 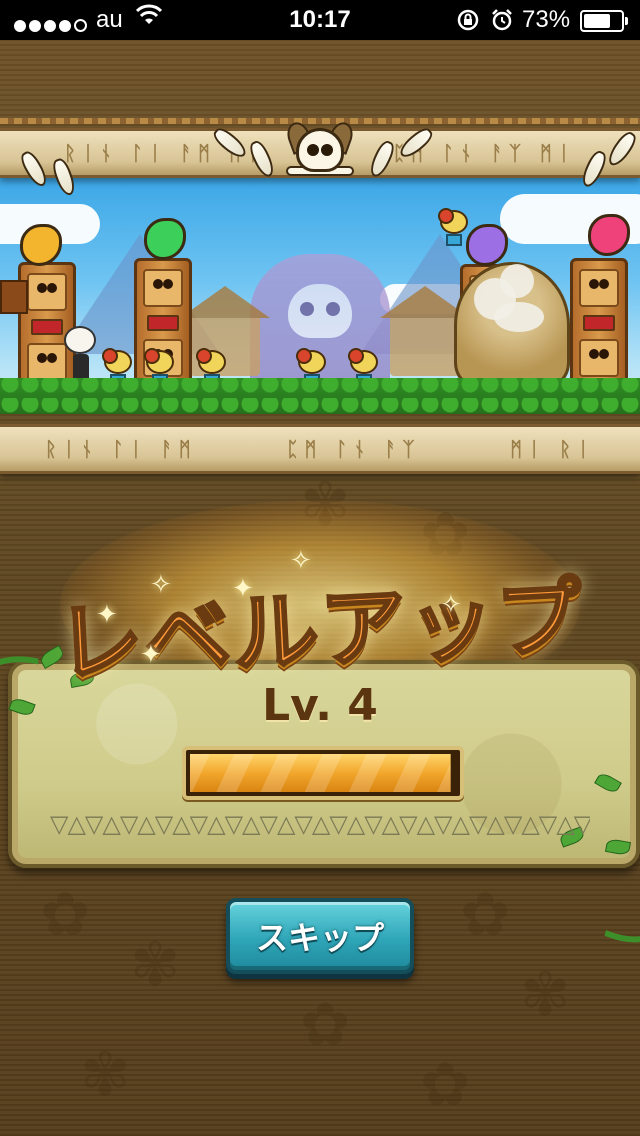 What do you see at coordinates (320, 449) in the screenshot?
I see `bottom-stone-banner: ᚱᛁᚾ ᛚᛁ ᚨᛗ ᛈᛗ ᛚᚾ ᚨᛉ ᛗᛁ ᚱᛁ` at bounding box center [320, 449].